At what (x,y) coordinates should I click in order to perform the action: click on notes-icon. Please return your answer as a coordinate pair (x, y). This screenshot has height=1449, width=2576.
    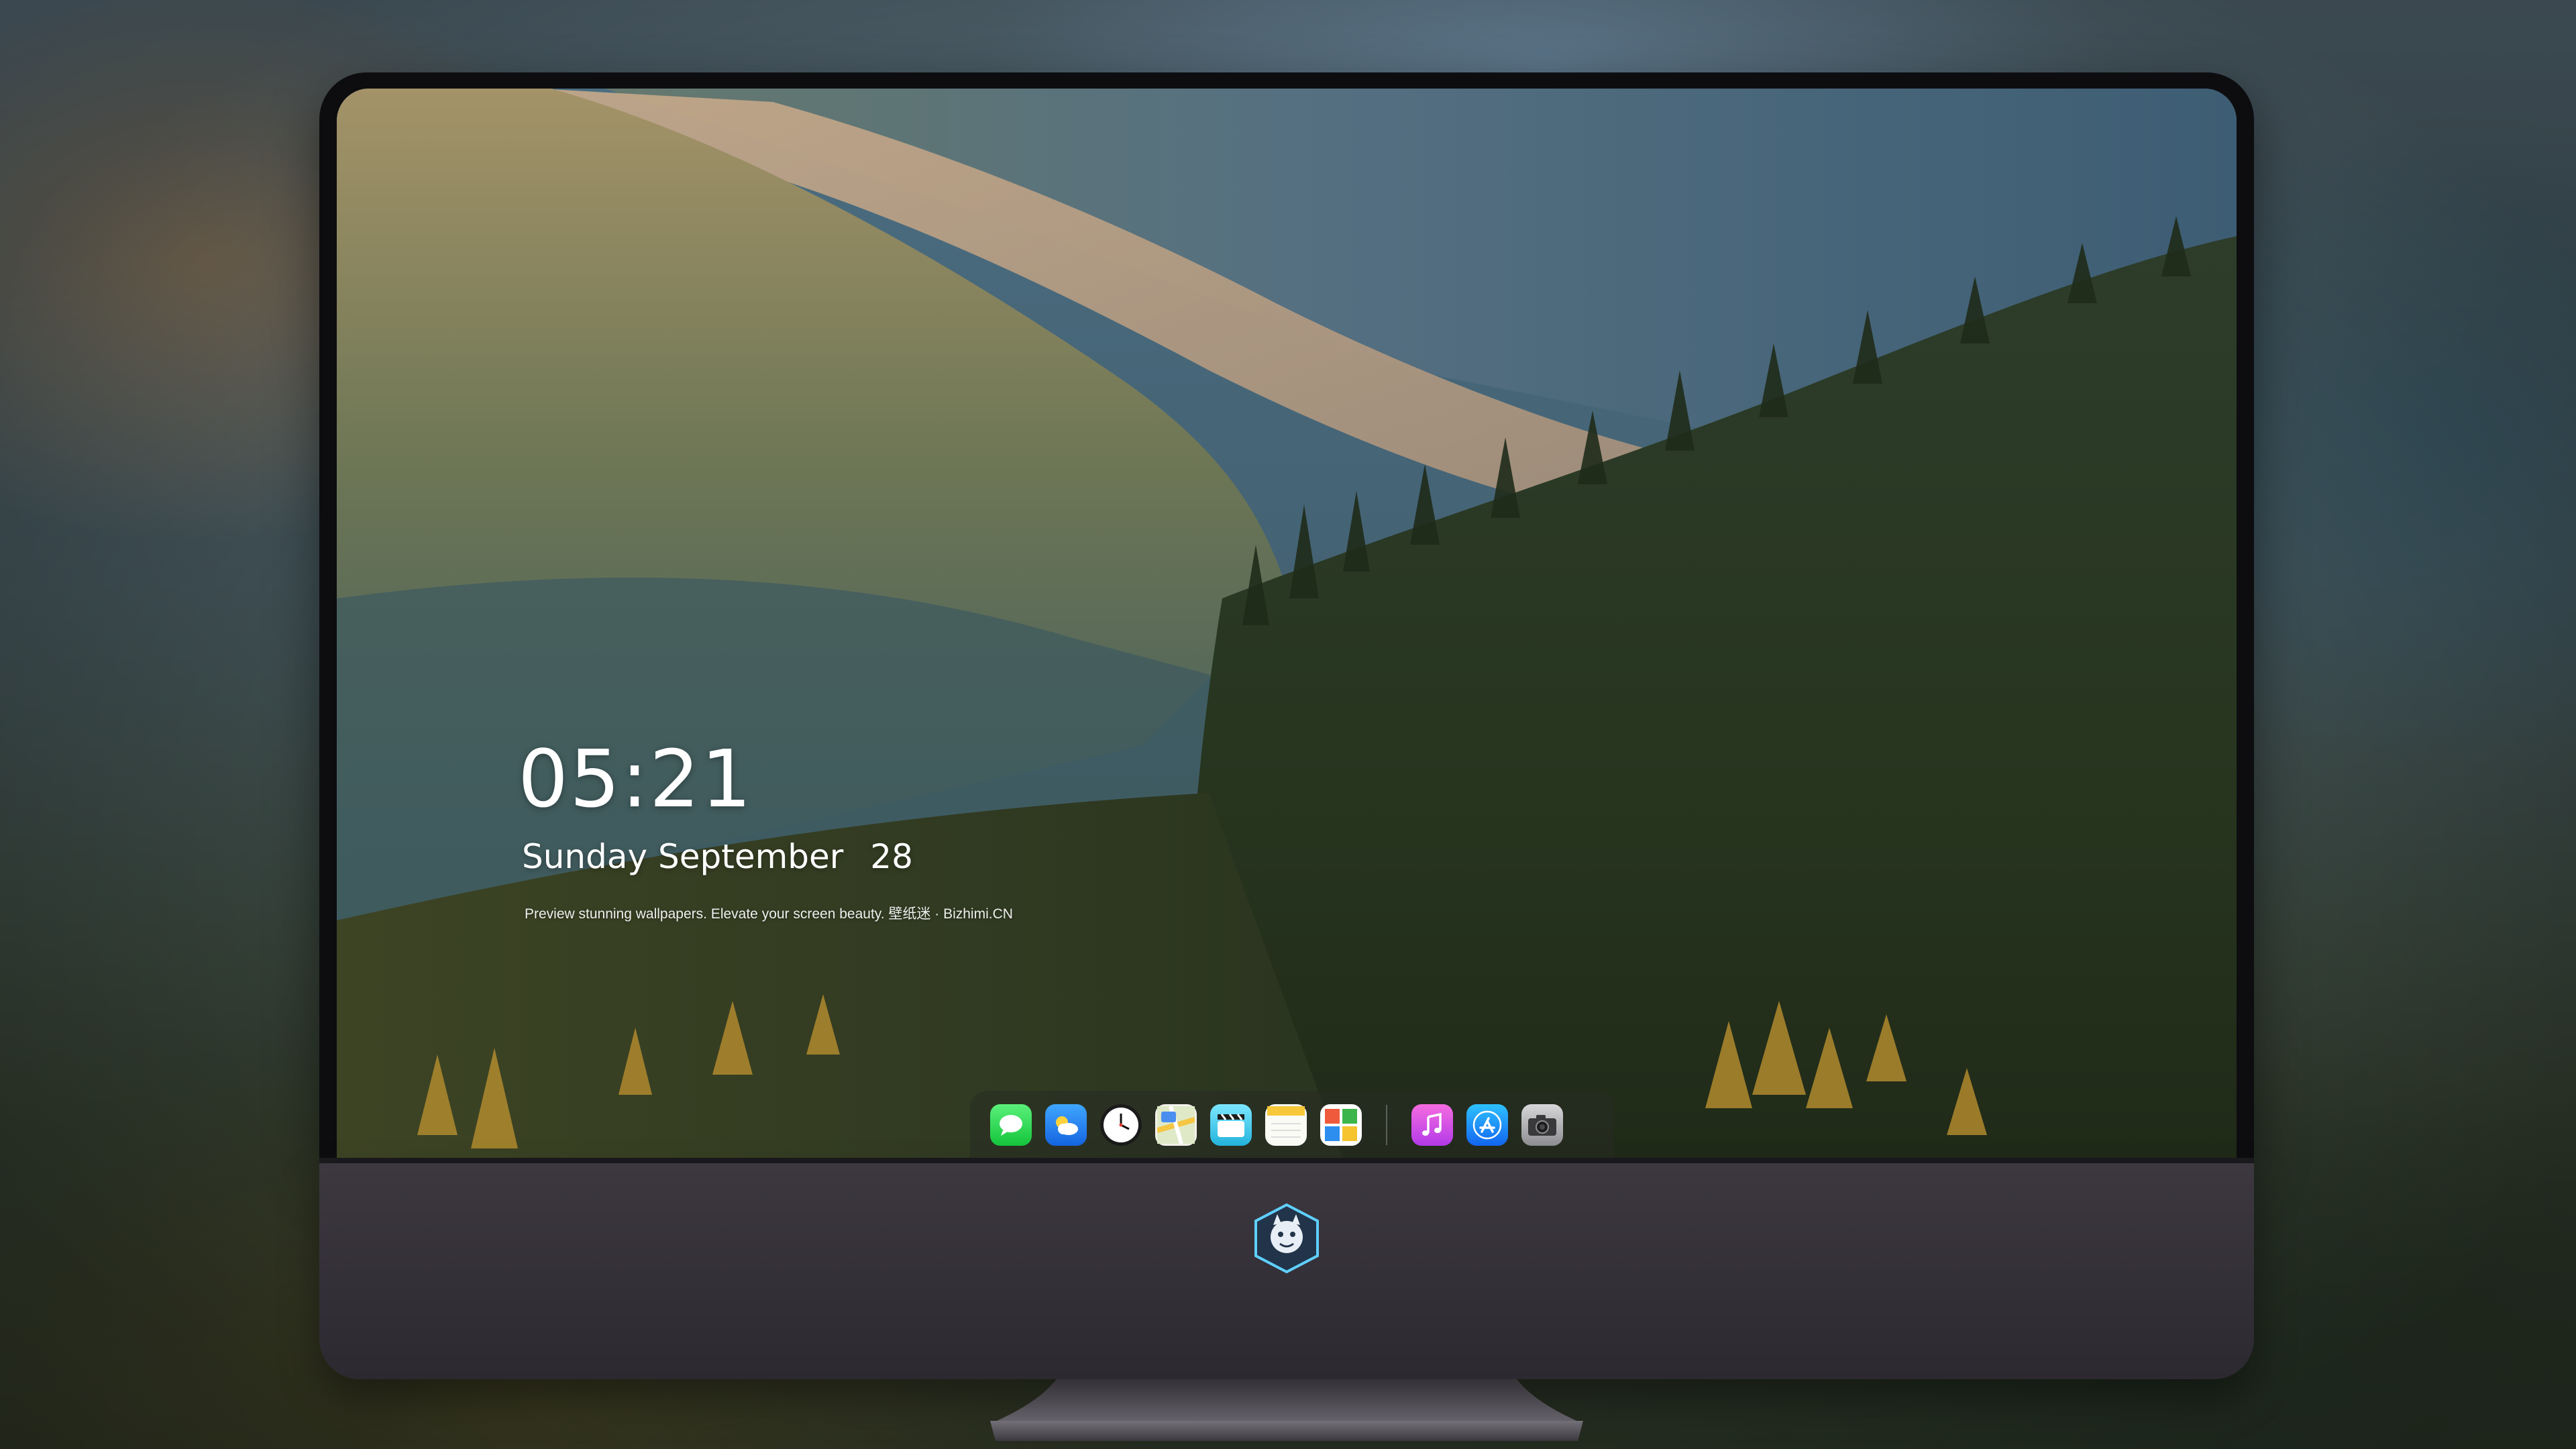
    Looking at the image, I should click on (1286, 1125).